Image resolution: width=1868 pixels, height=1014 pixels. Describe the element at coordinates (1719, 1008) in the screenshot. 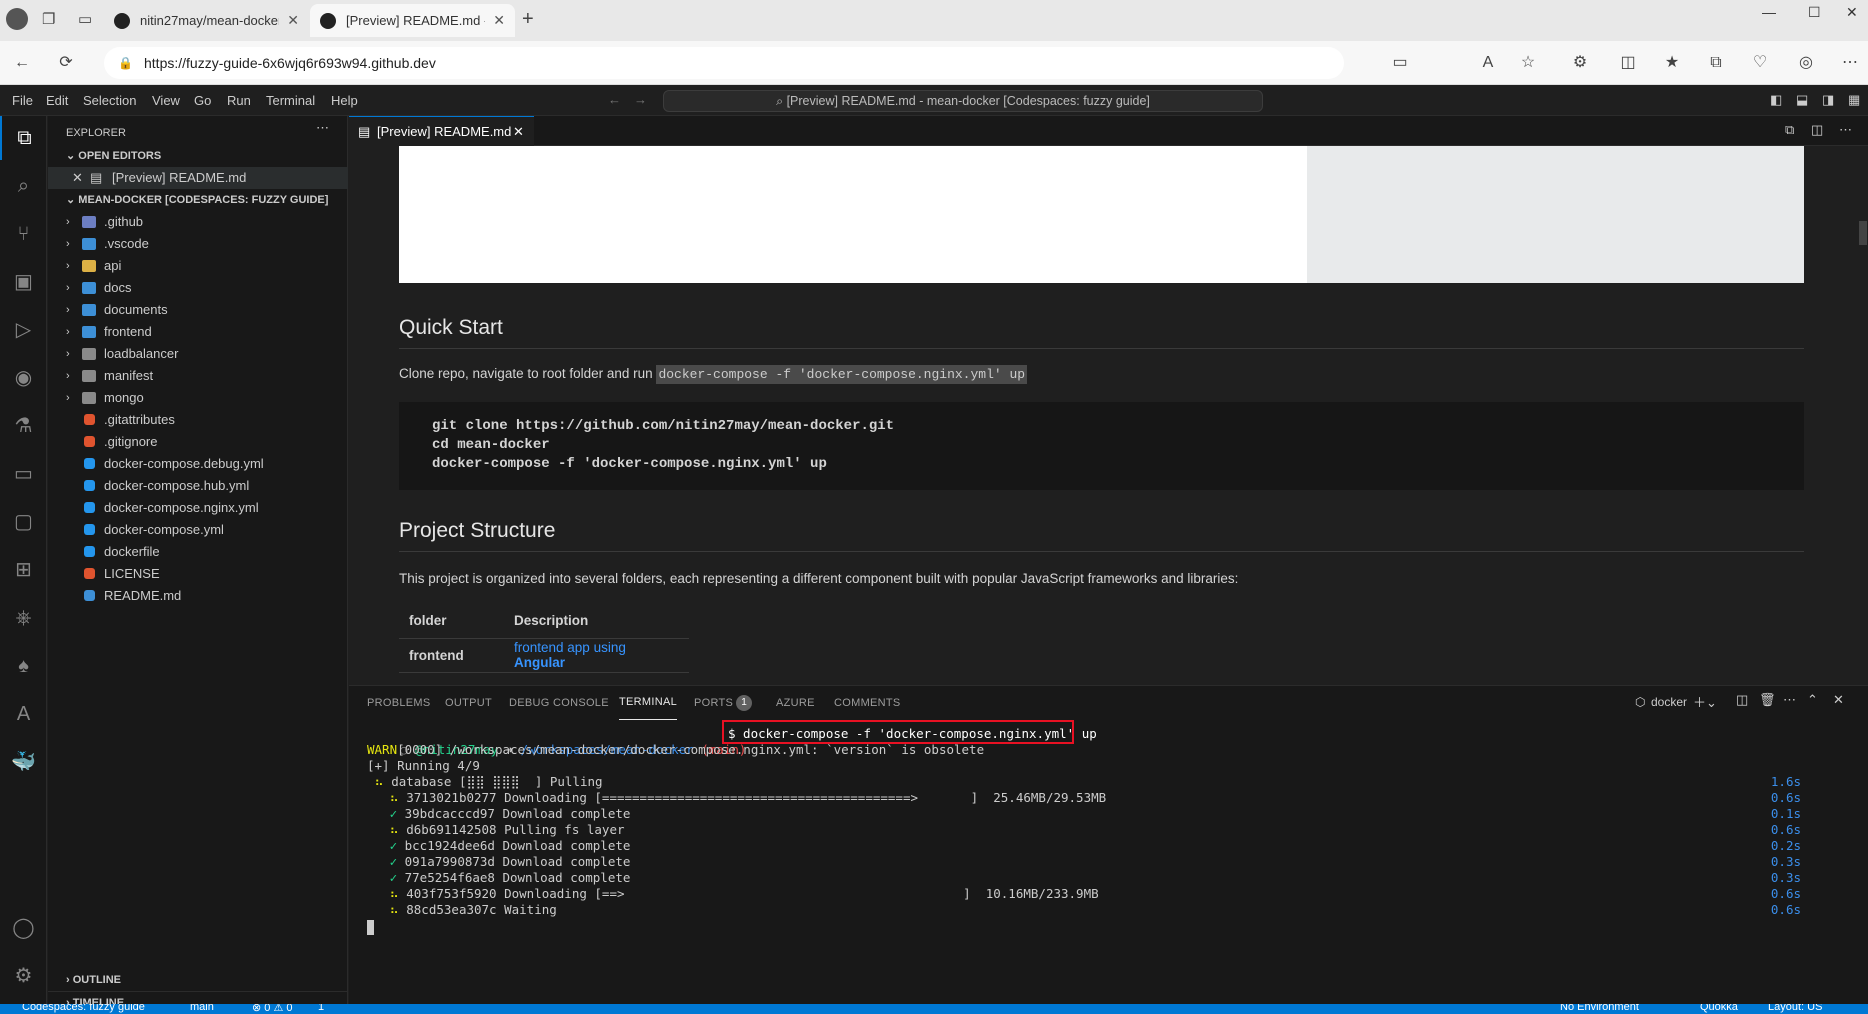

I see `quokka-indicator: Quokka` at that location.